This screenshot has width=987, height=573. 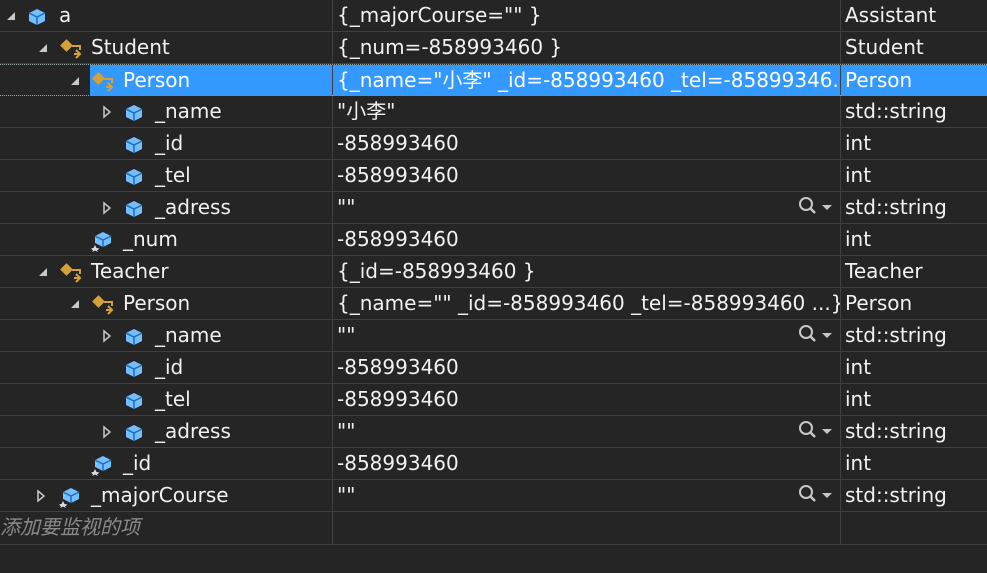 I want to click on watch-row-student: Student {_num=-858993460 } Student, so click(x=493, y=48).